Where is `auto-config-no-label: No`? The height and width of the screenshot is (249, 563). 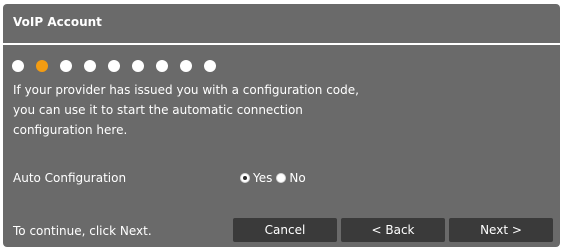 auto-config-no-label: No is located at coordinates (297, 178).